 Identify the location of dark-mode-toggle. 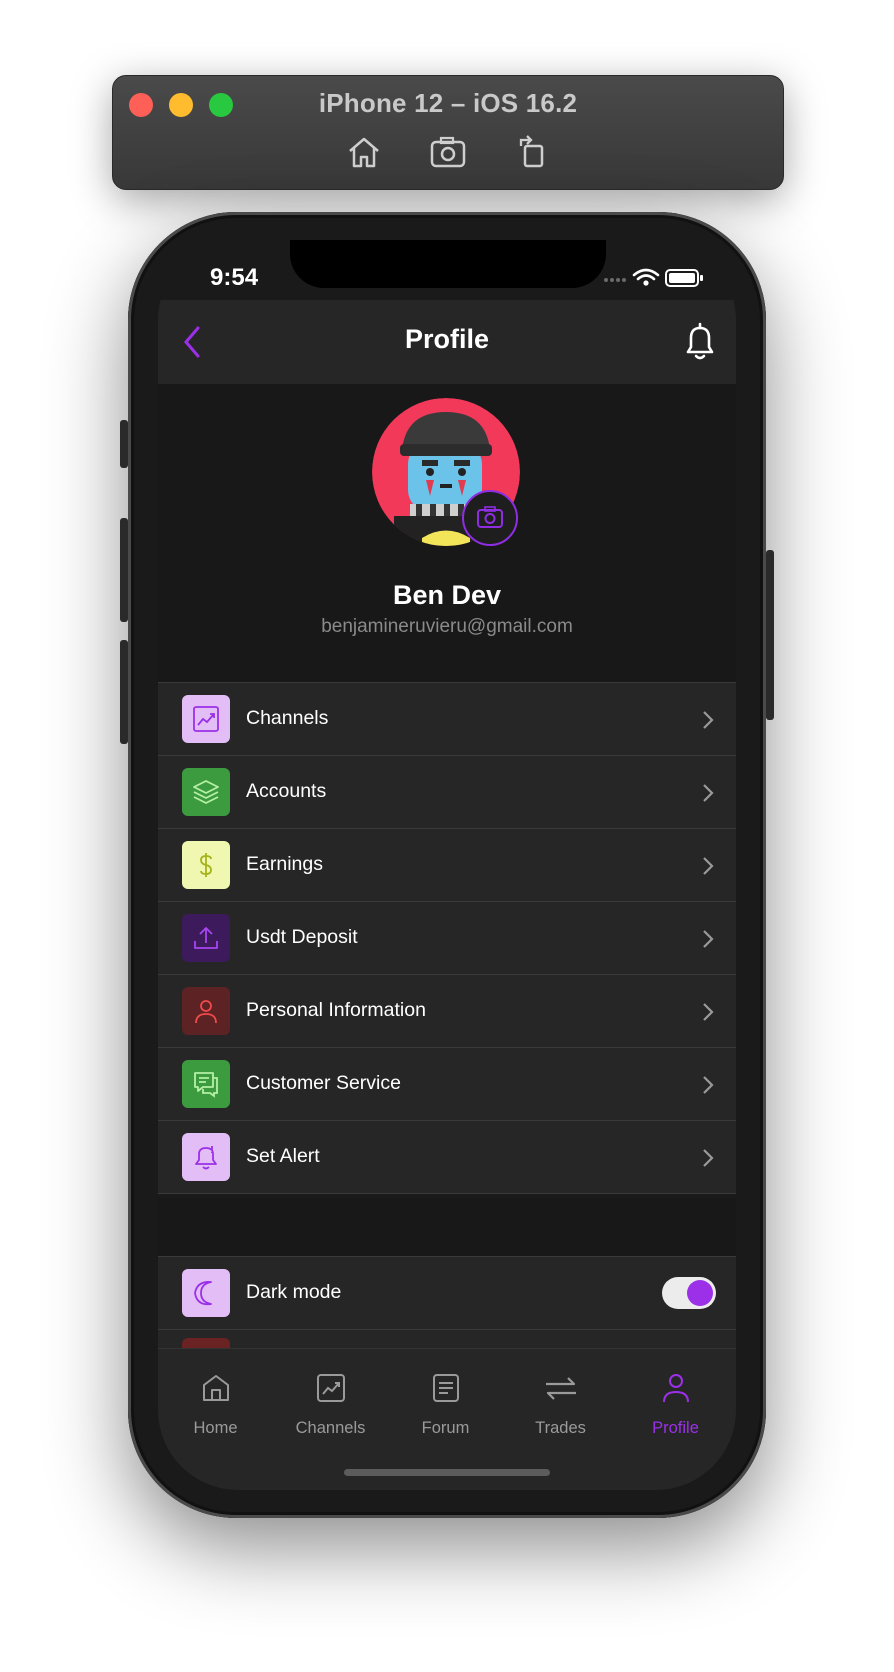
(689, 1293).